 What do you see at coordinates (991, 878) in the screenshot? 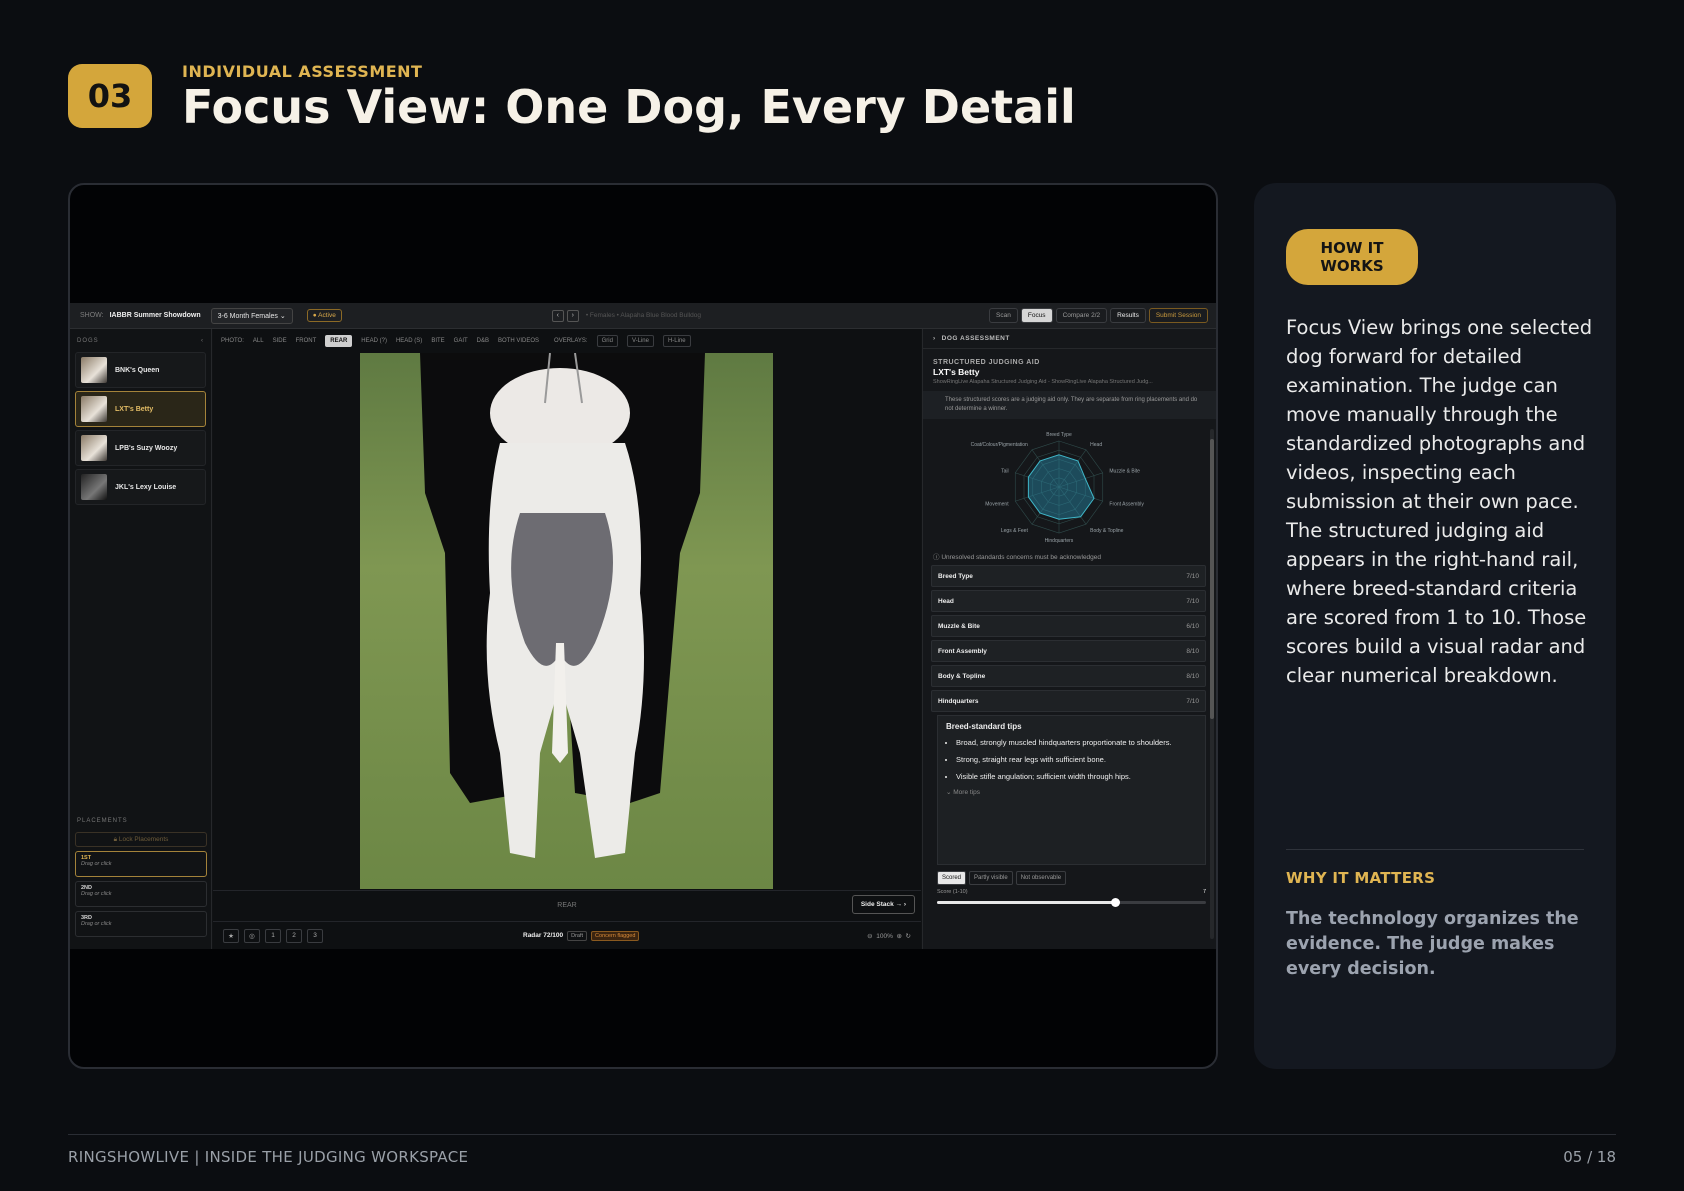
I see `option-partly-visible: Partly visible` at bounding box center [991, 878].